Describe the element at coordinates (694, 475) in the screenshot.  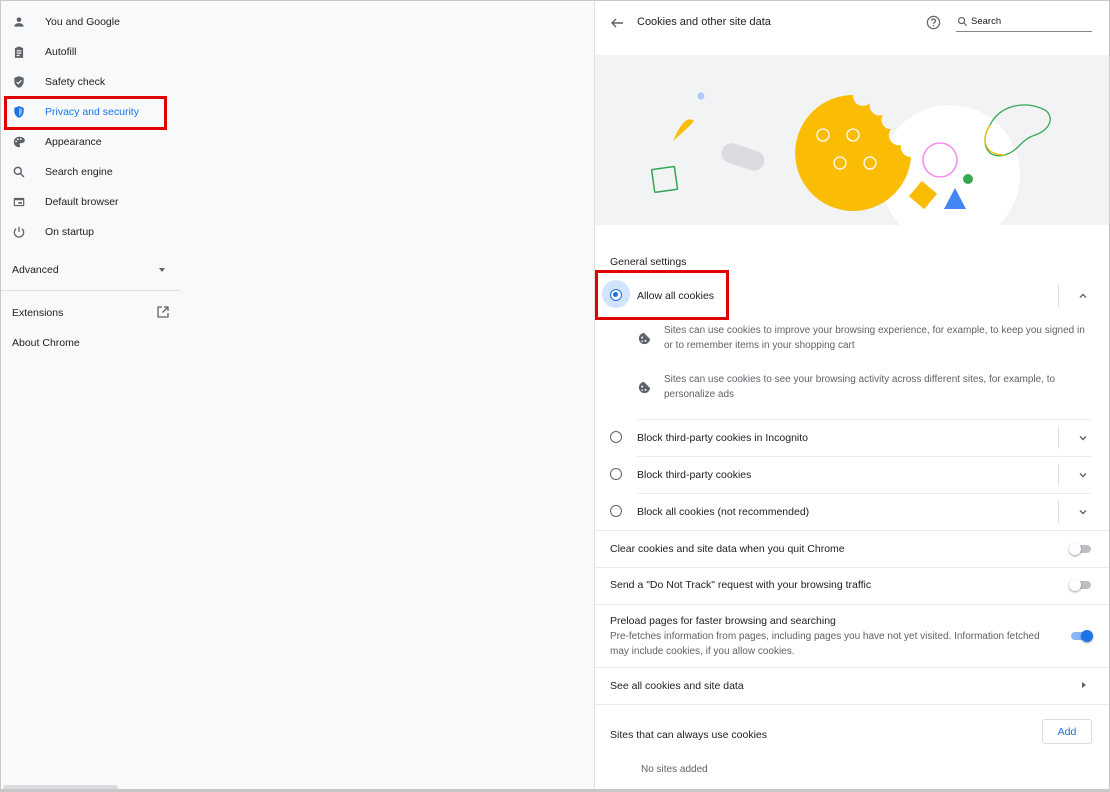
I see `radio-label: Block third-party cookies` at that location.